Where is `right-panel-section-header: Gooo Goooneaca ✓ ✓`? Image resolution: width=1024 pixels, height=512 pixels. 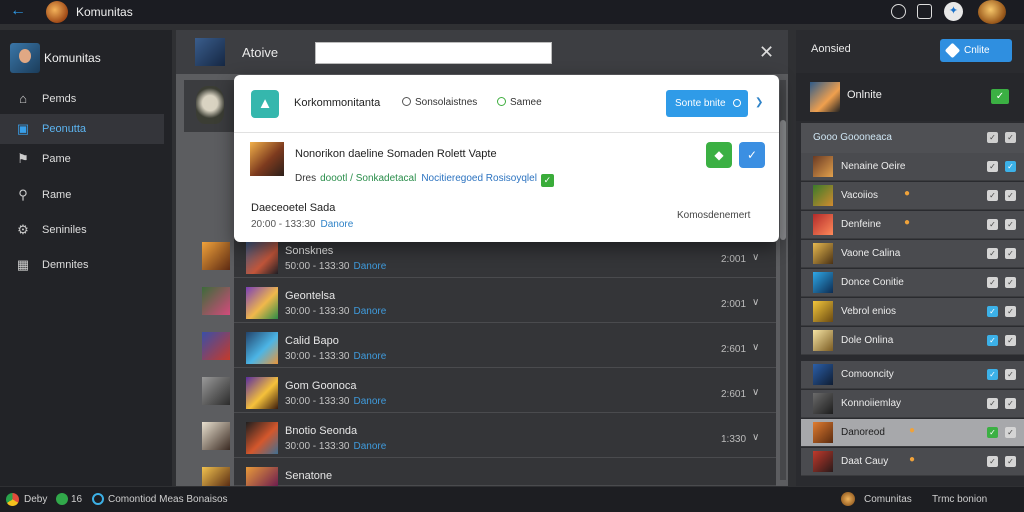
right-panel-section-header: Gooo Goooneaca ✓ ✓ is located at coordinates (912, 138).